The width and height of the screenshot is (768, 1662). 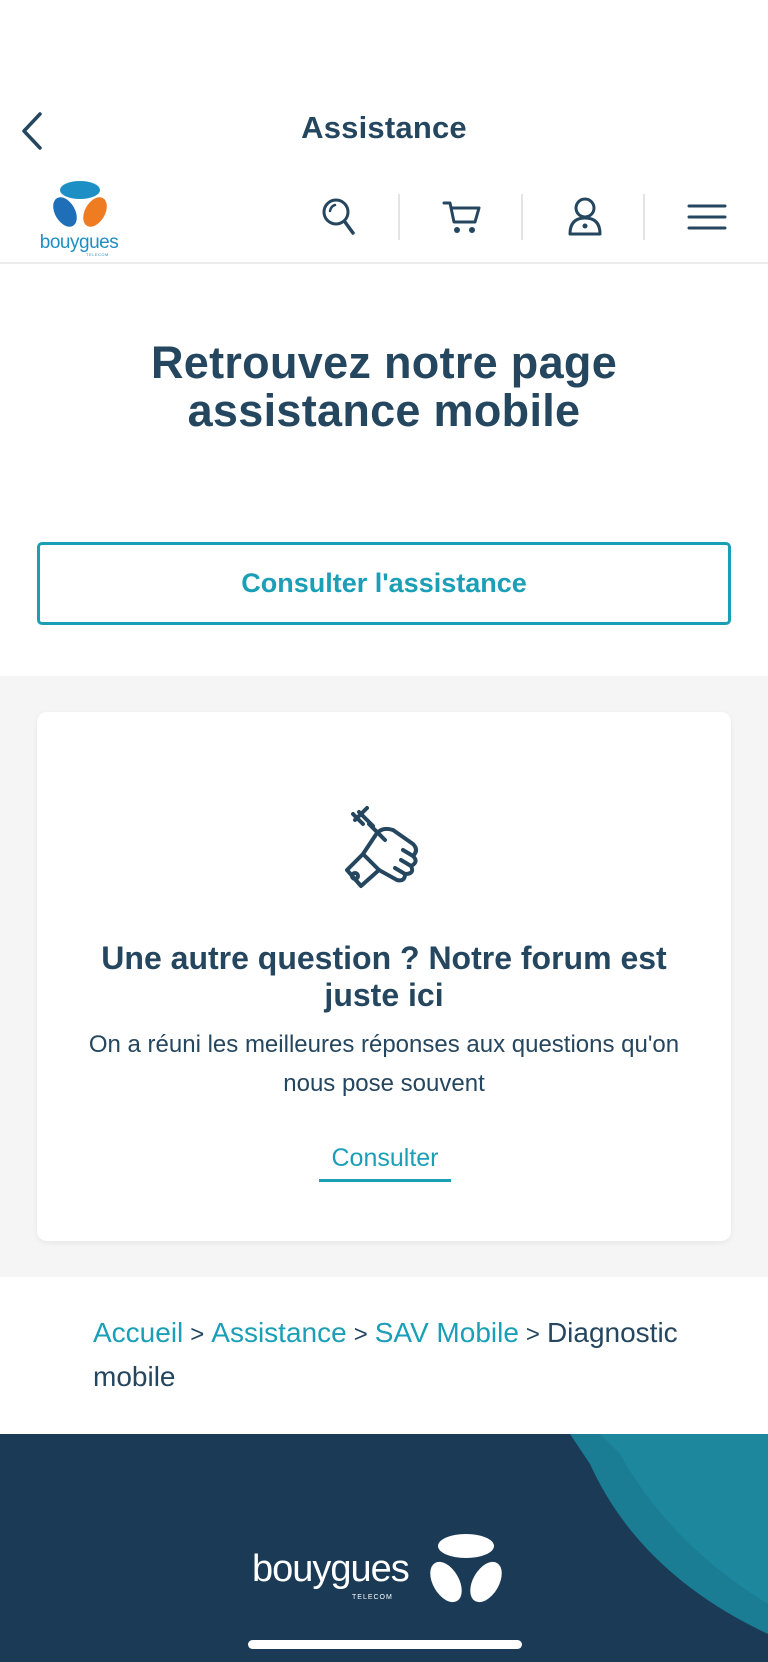 What do you see at coordinates (97, 254) in the screenshot?
I see `logo-subtext: TELECOM` at bounding box center [97, 254].